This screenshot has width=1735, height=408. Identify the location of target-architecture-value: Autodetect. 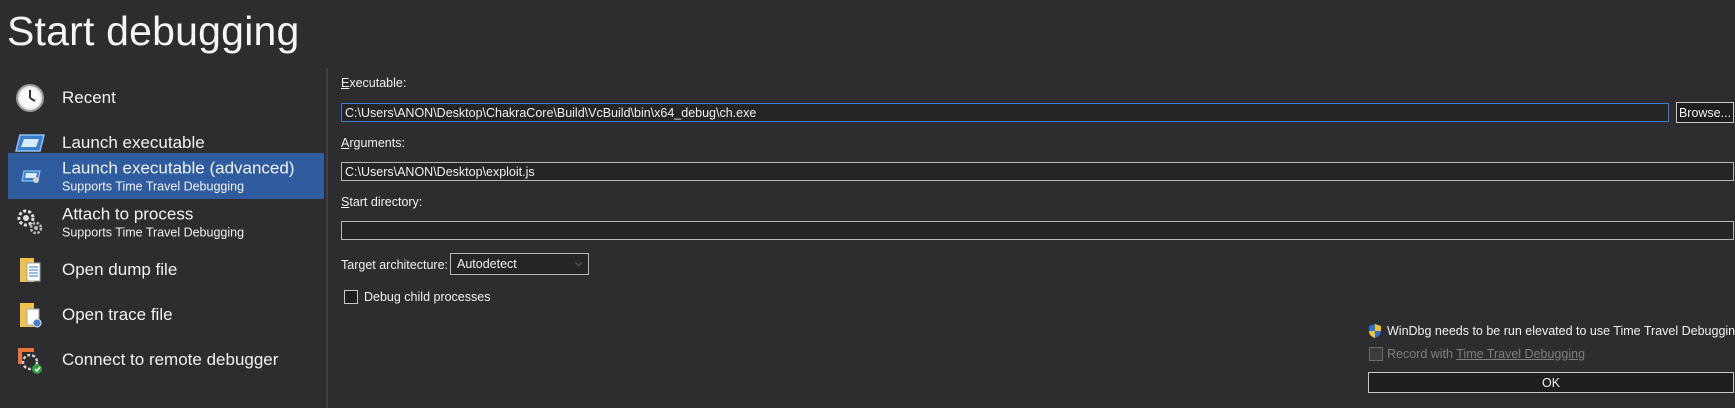
(487, 264).